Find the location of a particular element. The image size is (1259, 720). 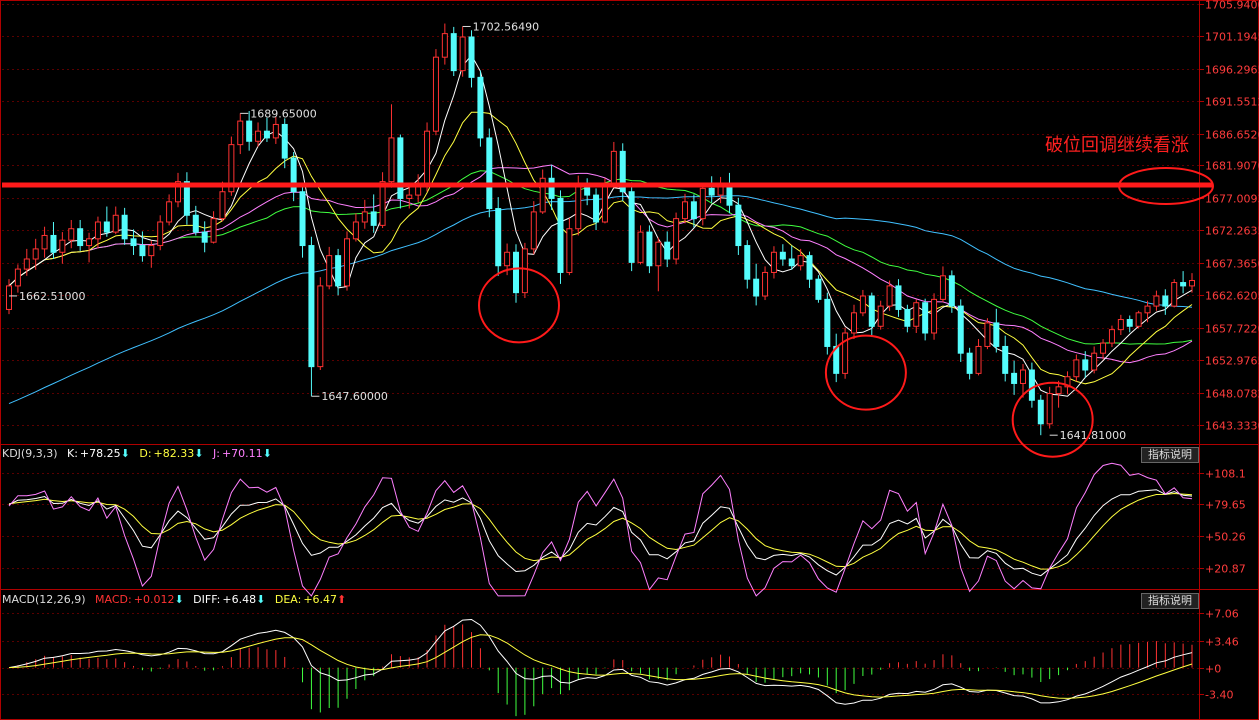

kdj-j-label: J: is located at coordinates (216, 453).